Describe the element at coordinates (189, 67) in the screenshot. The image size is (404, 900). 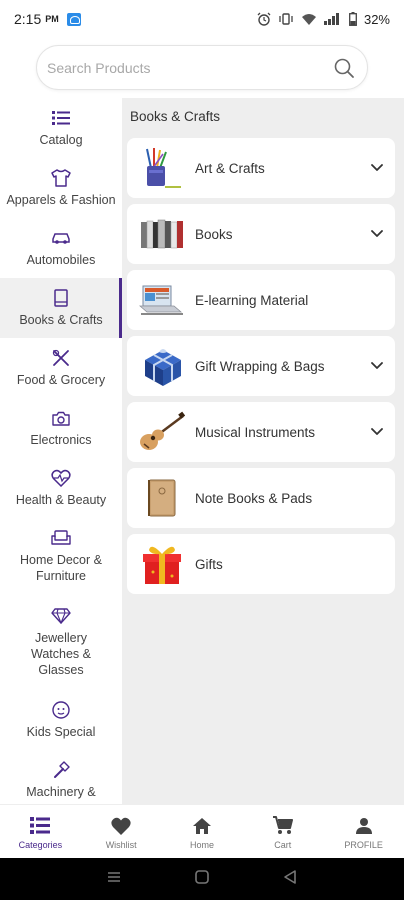
I see `search-input` at that location.